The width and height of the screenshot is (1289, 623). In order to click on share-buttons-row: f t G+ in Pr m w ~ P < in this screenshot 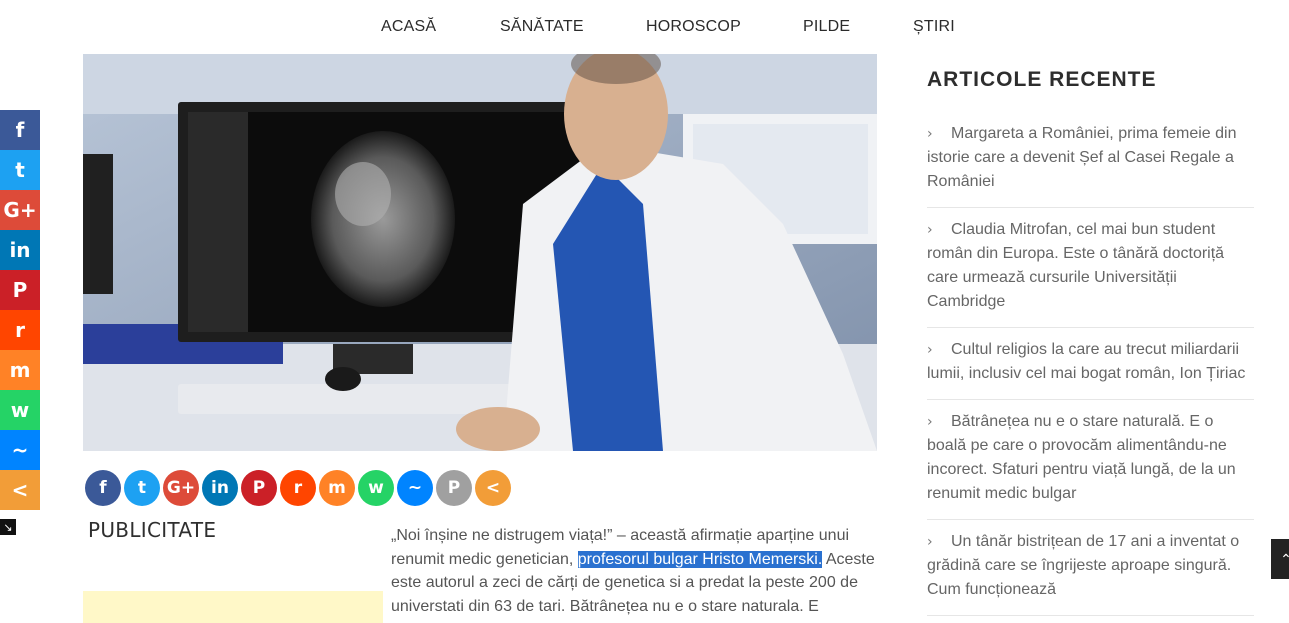, I will do `click(298, 488)`.